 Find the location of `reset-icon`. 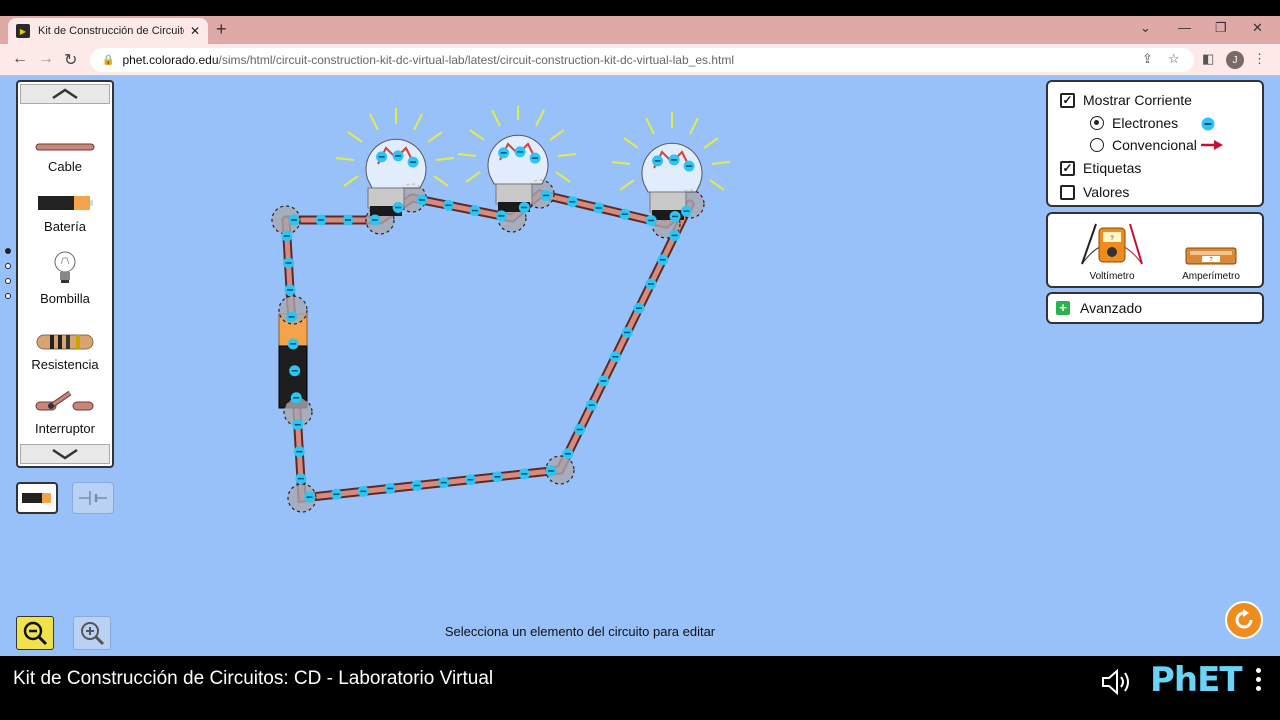

reset-icon is located at coordinates (1244, 619).